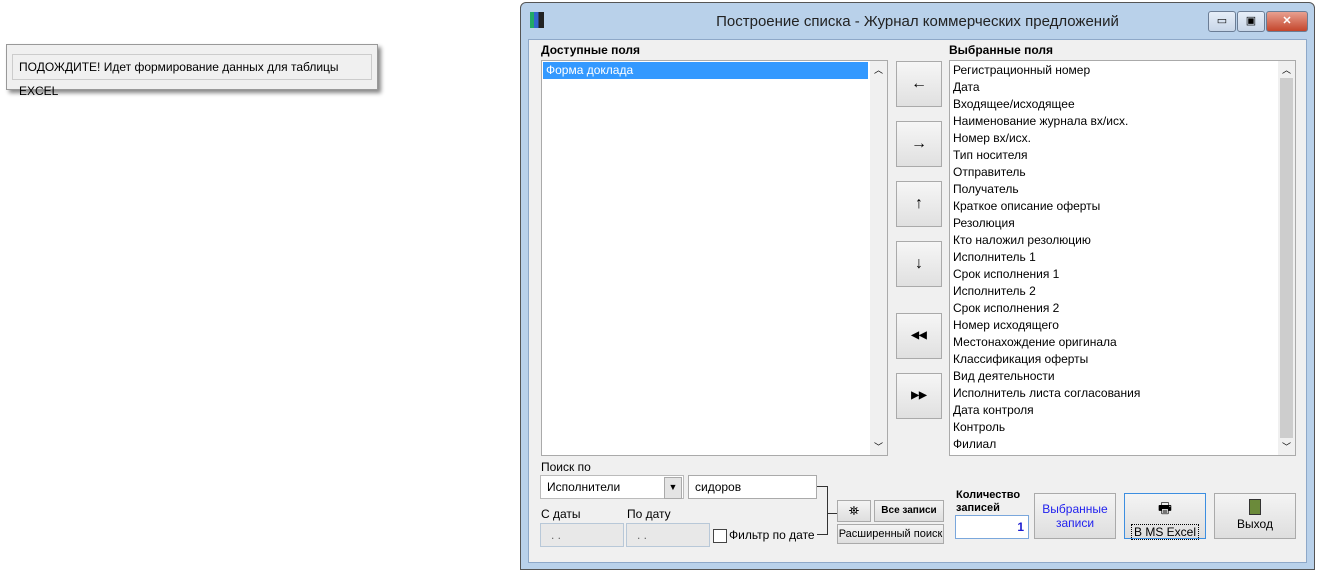  I want to click on scroll-thumb, so click(1286, 258).